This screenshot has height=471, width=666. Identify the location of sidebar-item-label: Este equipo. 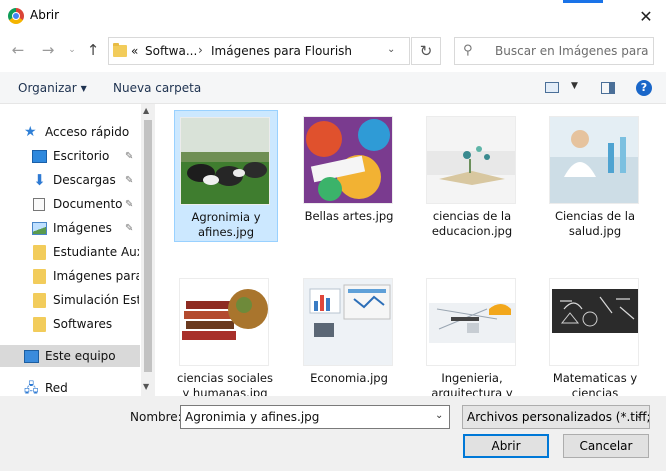
(80, 356).